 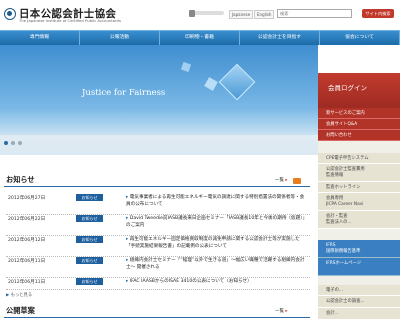 I want to click on jicpa-logo, so click(x=10, y=14).